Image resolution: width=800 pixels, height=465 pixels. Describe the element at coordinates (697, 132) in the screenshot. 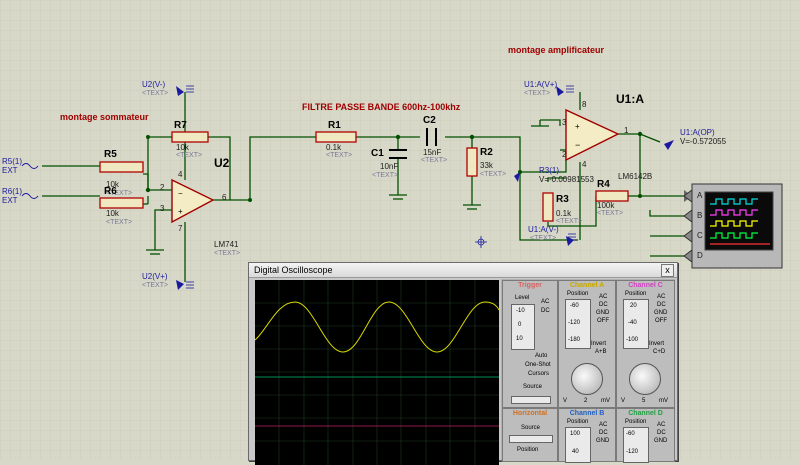

I see `probe-u1a-op: U1:A(OP)` at that location.